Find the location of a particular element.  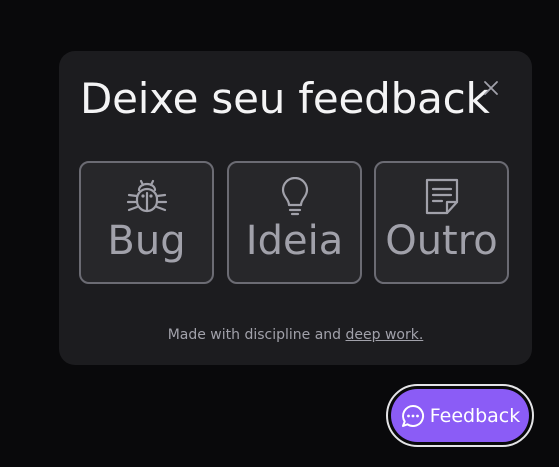

lightbulb-icon is located at coordinates (295, 197).